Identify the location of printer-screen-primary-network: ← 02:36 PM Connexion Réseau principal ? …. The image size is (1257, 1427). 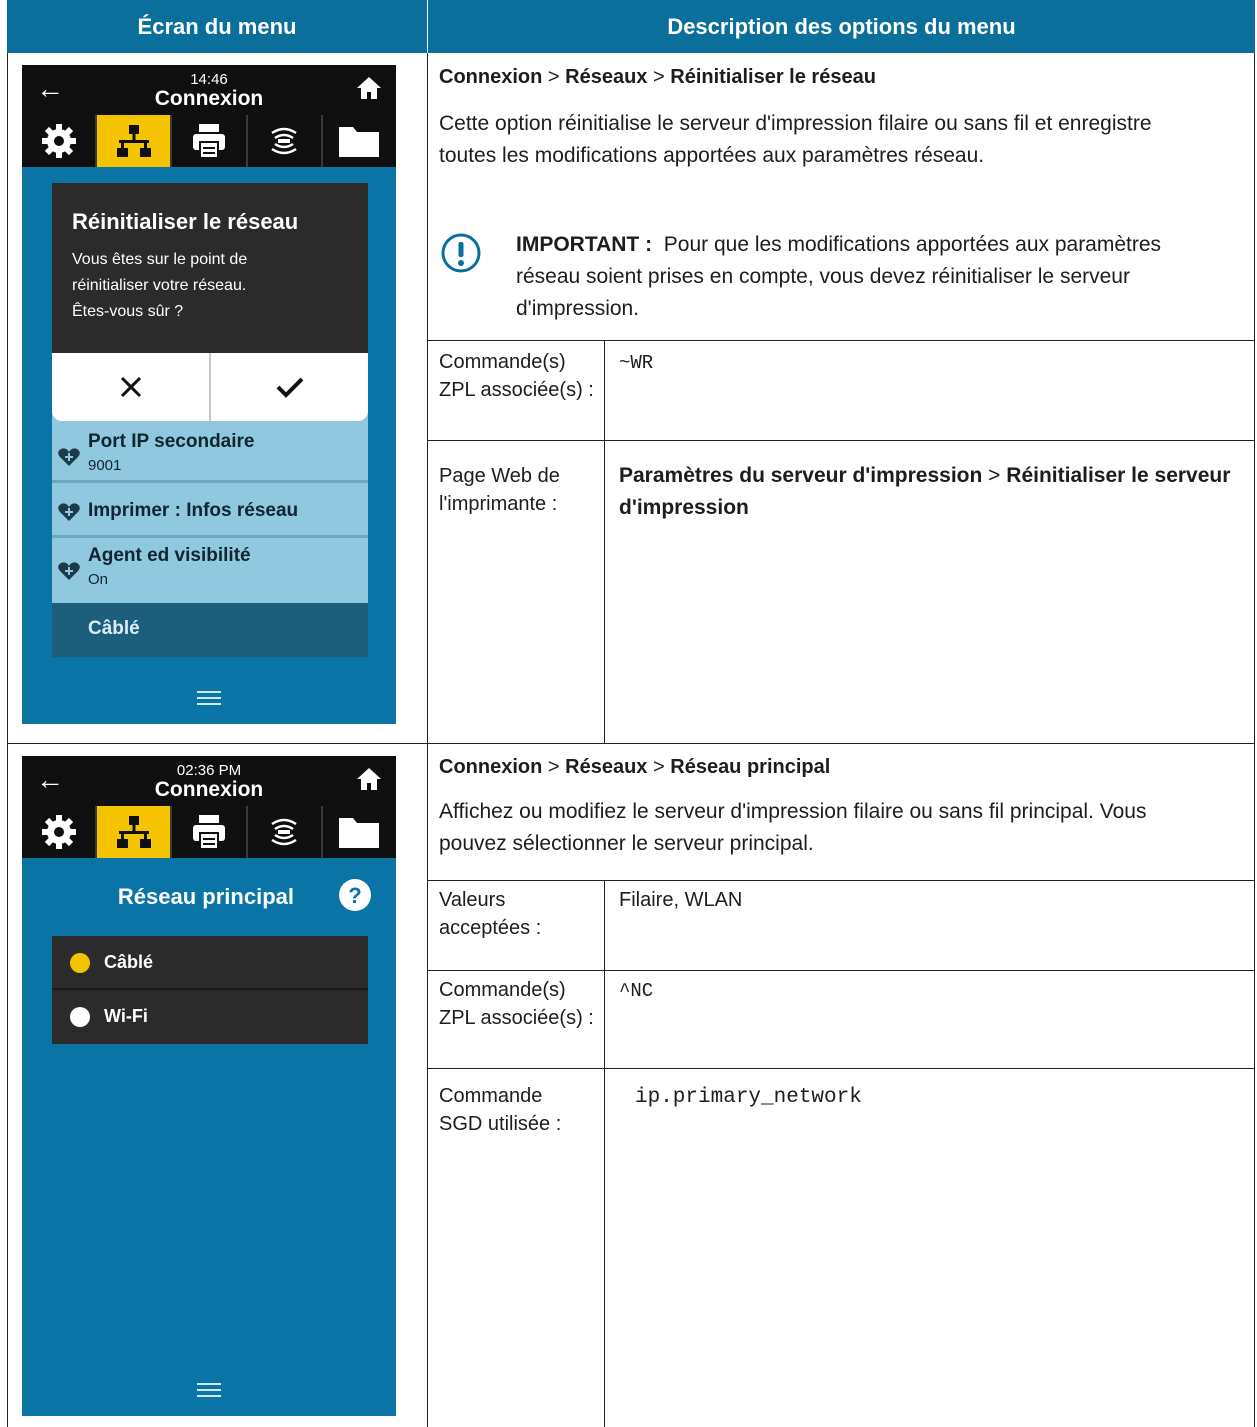
(209, 1086).